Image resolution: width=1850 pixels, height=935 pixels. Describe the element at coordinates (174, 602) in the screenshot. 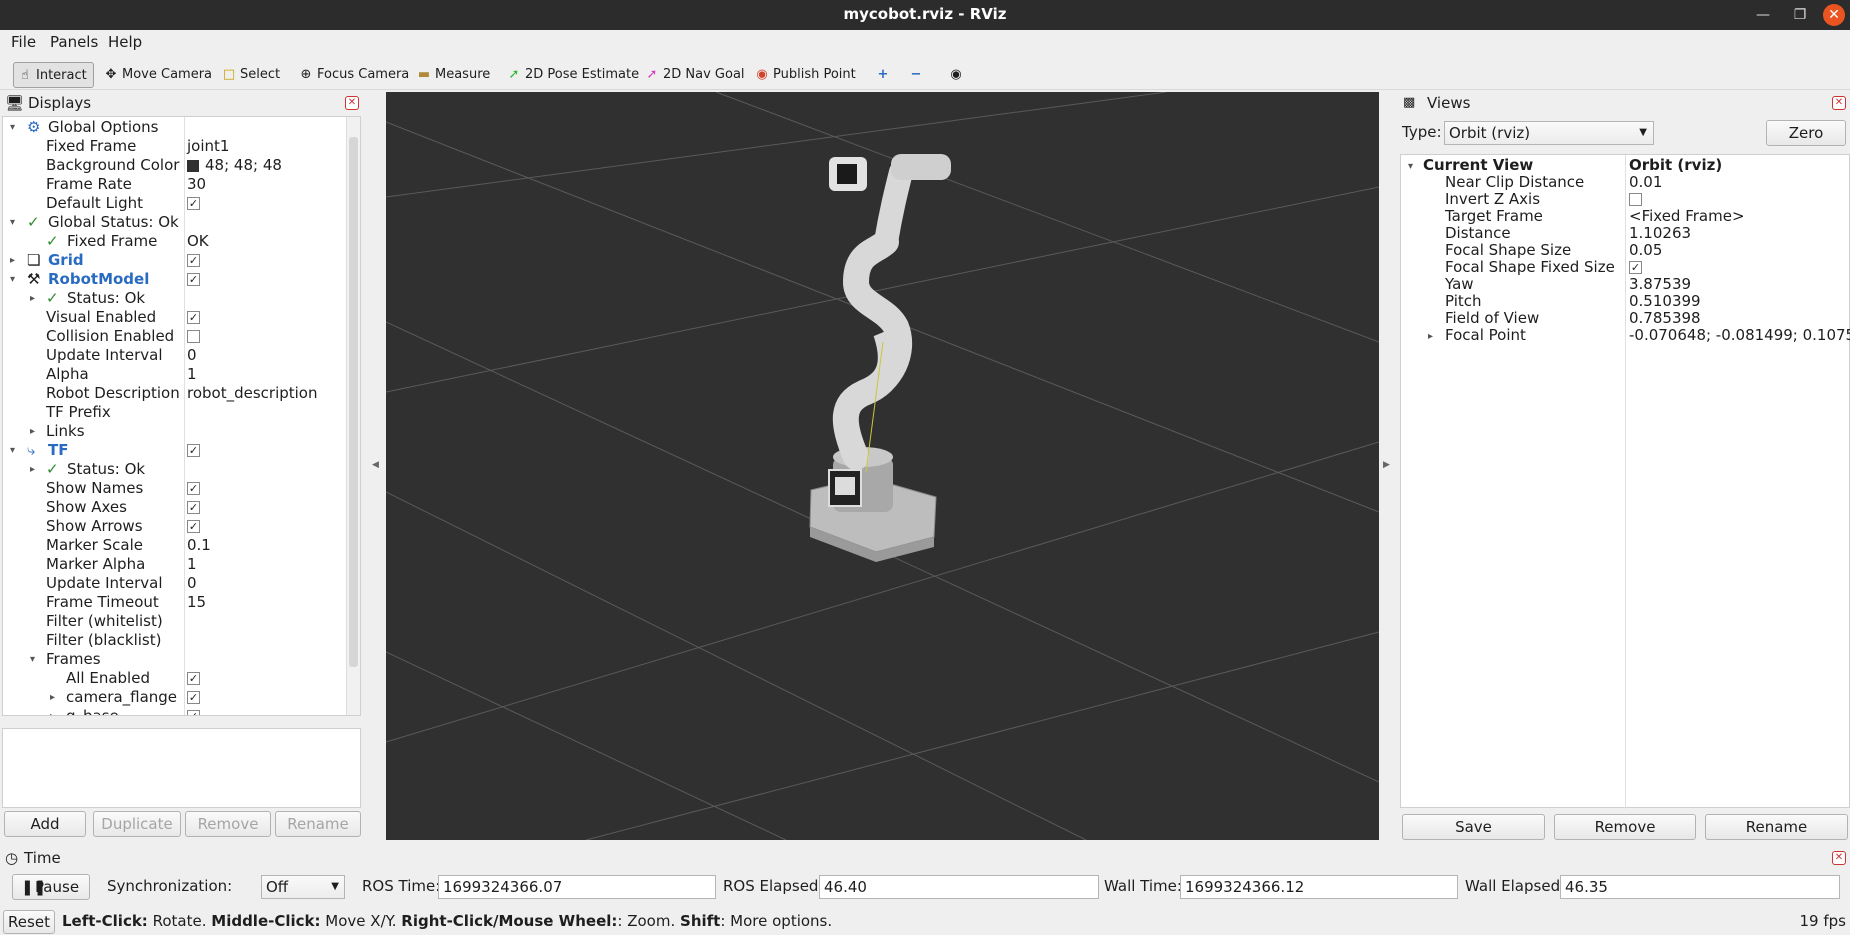

I see `tree-row-frame-timeout: Frame Timeout 15` at that location.